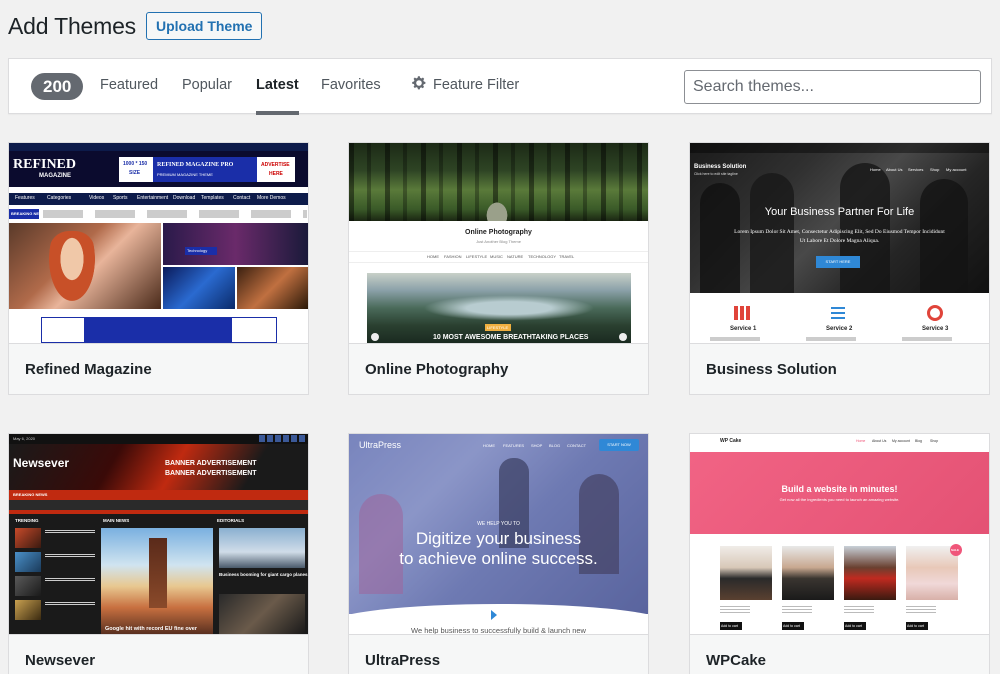 The width and height of the screenshot is (1000, 674). I want to click on preview-headline: Your Business Partner For Life, so click(839, 212).